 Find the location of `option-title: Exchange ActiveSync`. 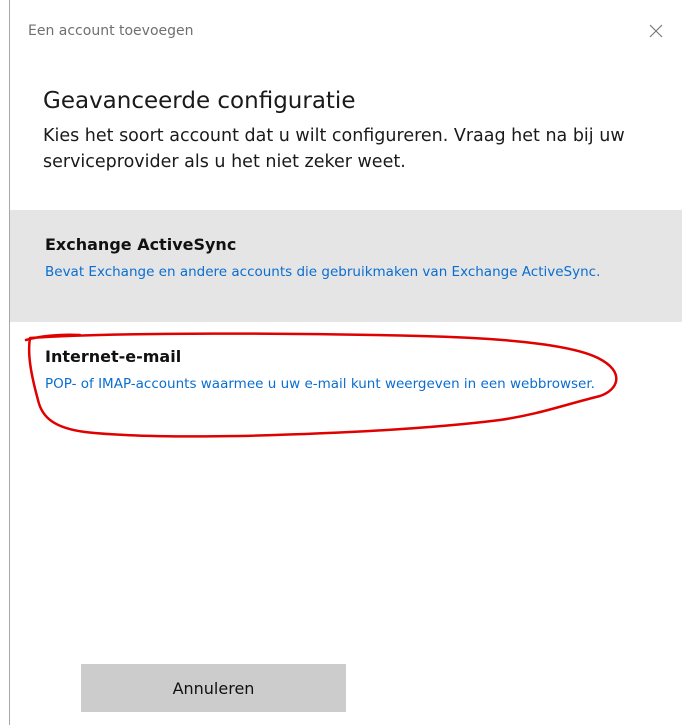

option-title: Exchange ActiveSync is located at coordinates (141, 244).